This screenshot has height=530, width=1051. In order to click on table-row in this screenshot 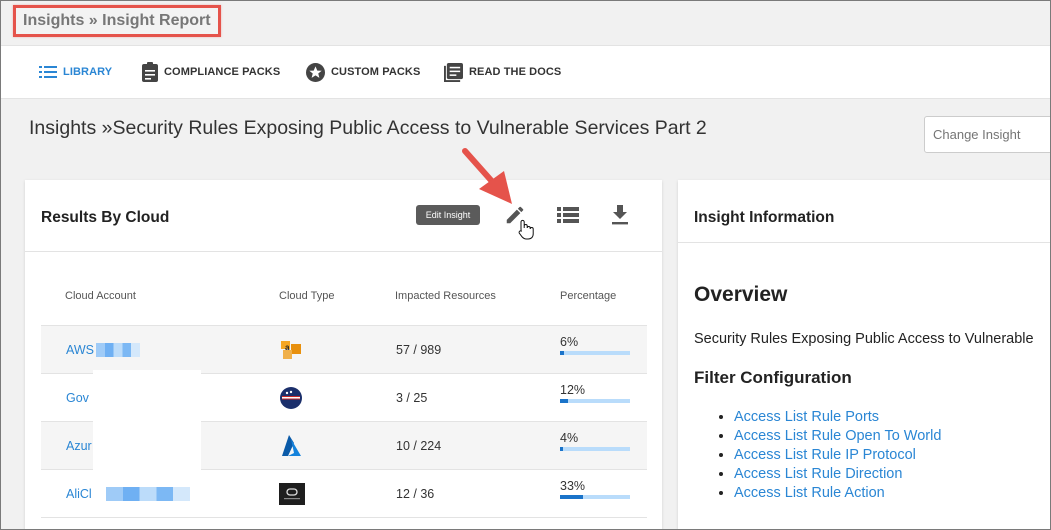, I will do `click(344, 523)`.